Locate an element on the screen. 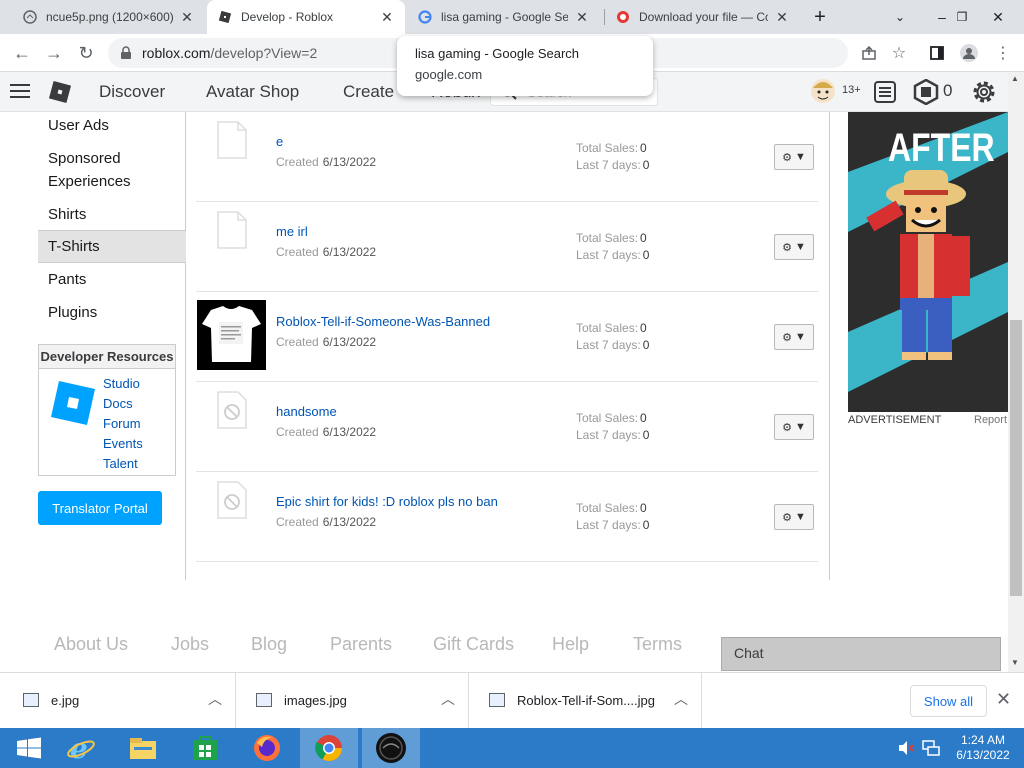 This screenshot has height=768, width=1024. chat-bar: Chat is located at coordinates (861, 654).